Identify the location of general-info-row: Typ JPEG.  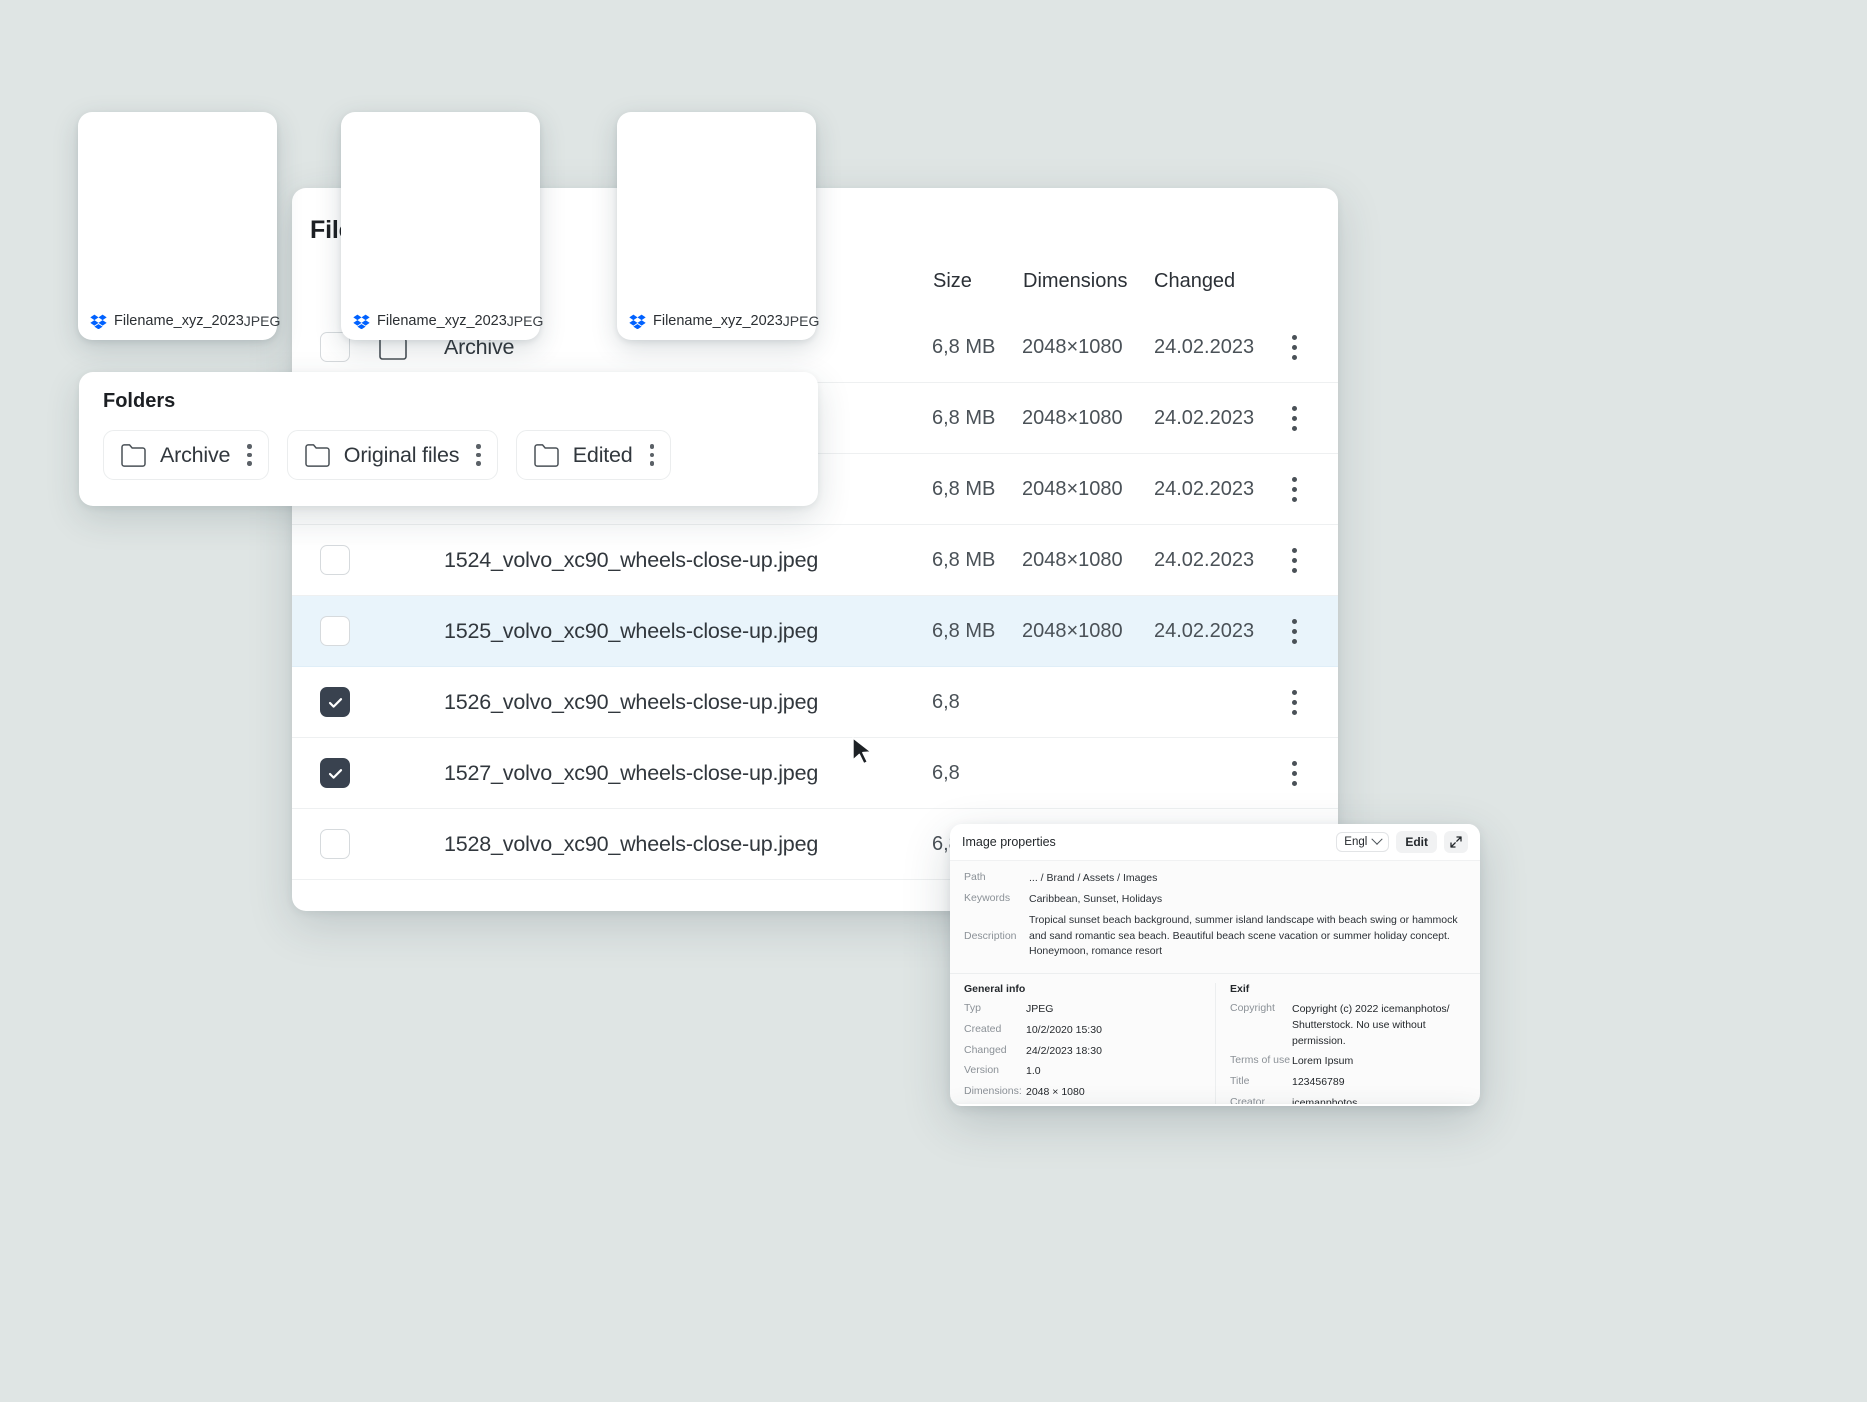
(1089, 1010).